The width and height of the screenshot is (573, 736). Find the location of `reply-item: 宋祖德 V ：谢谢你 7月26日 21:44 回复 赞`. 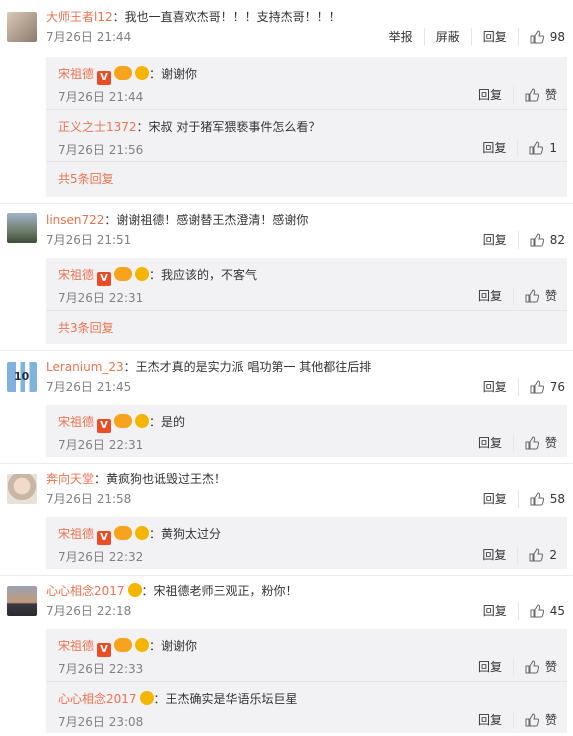

reply-item: 宋祖德 V ：谢谢你 7月26日 21:44 回复 赞 is located at coordinates (306, 83).